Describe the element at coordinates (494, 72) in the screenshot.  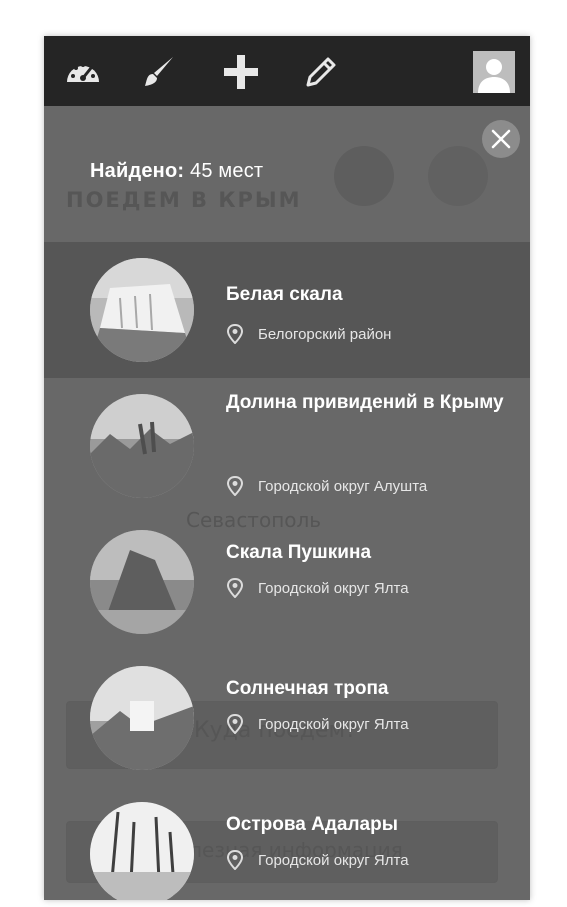
I see `user-avatar-icon` at that location.